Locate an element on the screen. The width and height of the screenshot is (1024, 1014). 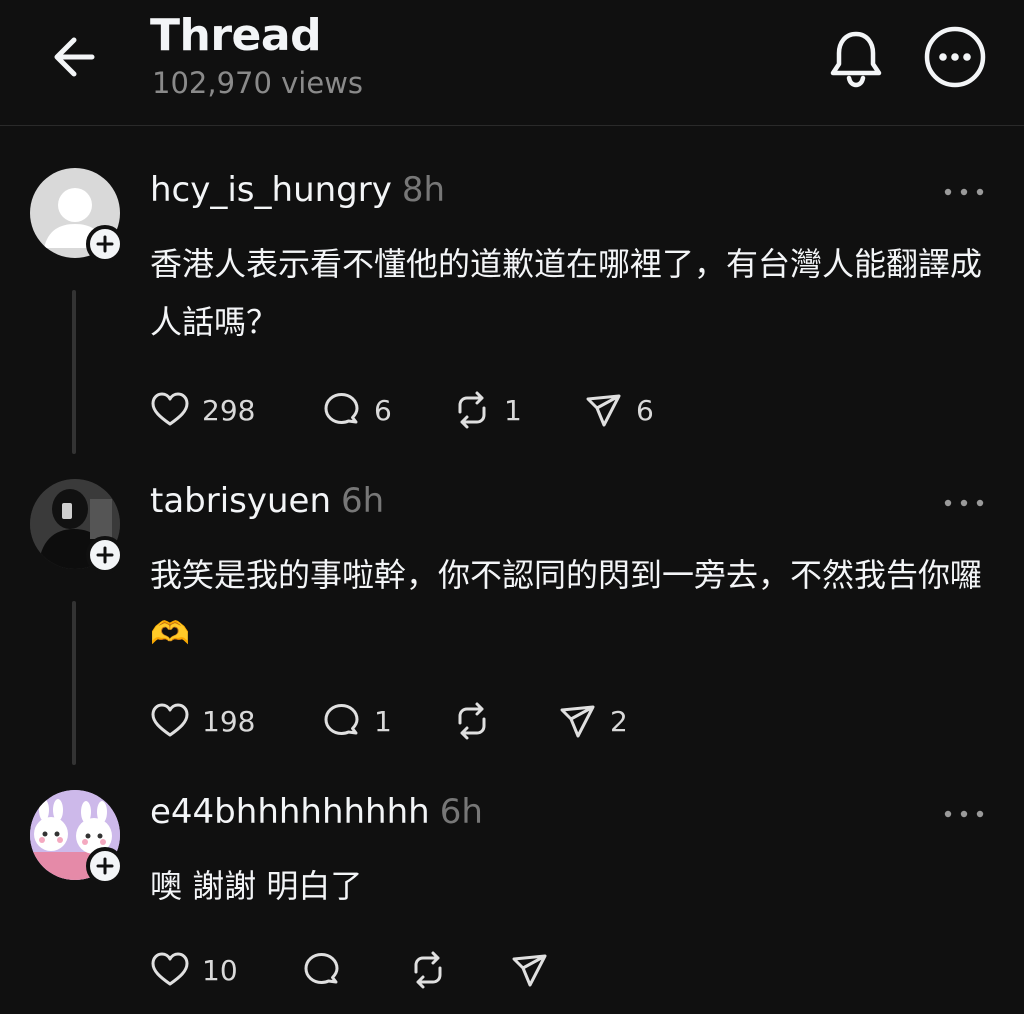
header-divider is located at coordinates (512, 125).